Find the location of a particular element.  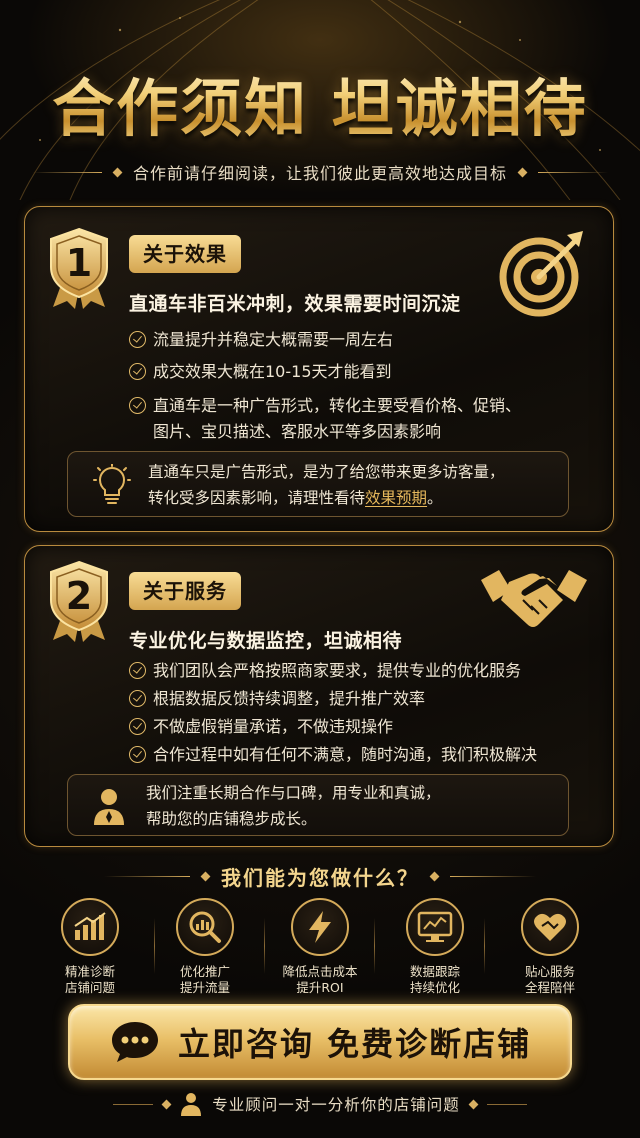

list-item: 成交效果大概在10-15天才能看到 is located at coordinates (325, 372).